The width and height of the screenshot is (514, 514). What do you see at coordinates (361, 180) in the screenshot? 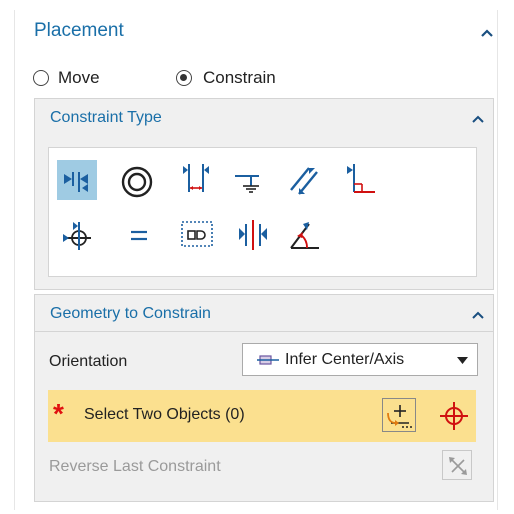
I see `perpendicular-icon` at bounding box center [361, 180].